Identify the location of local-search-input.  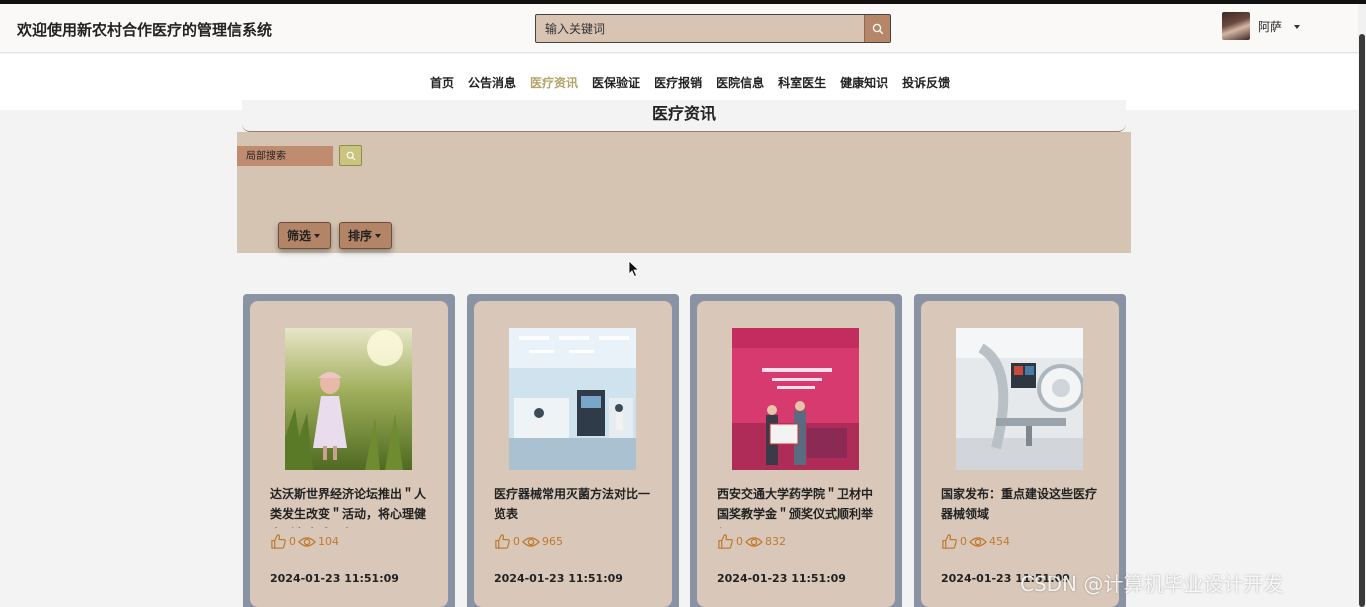
(285, 156).